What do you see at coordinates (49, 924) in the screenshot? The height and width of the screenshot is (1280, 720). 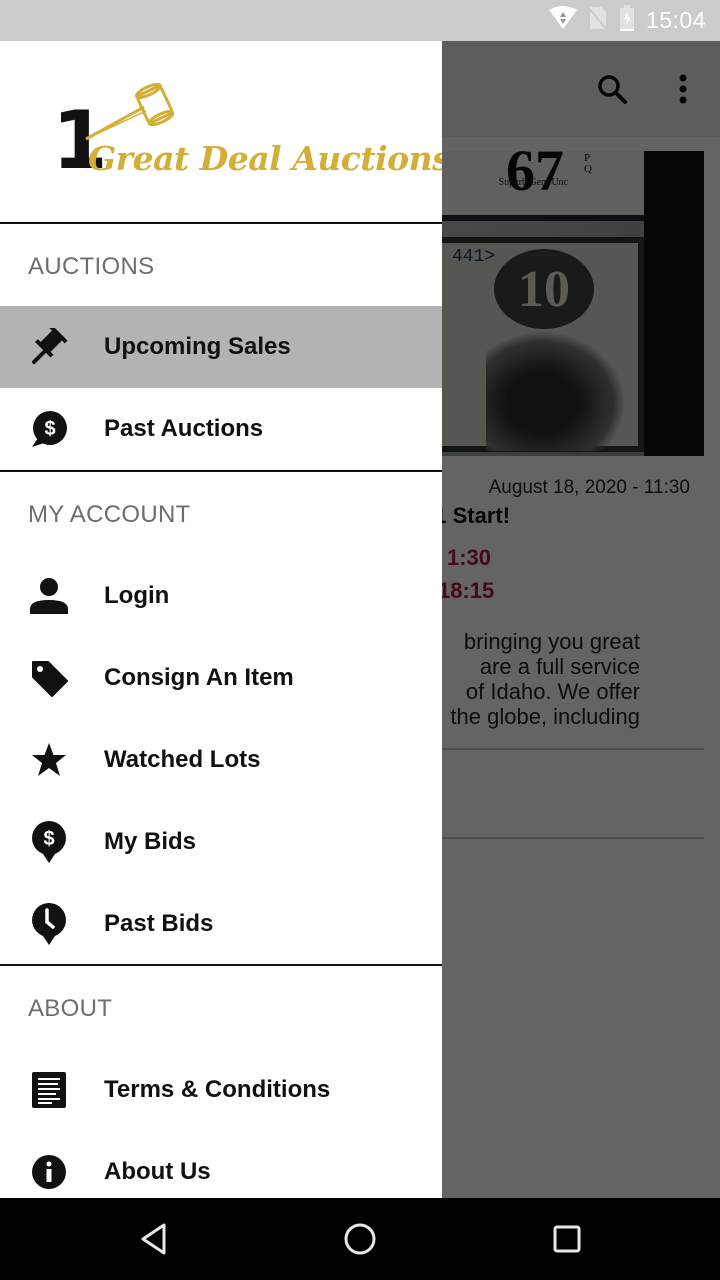 I see `clock-pin-icon` at bounding box center [49, 924].